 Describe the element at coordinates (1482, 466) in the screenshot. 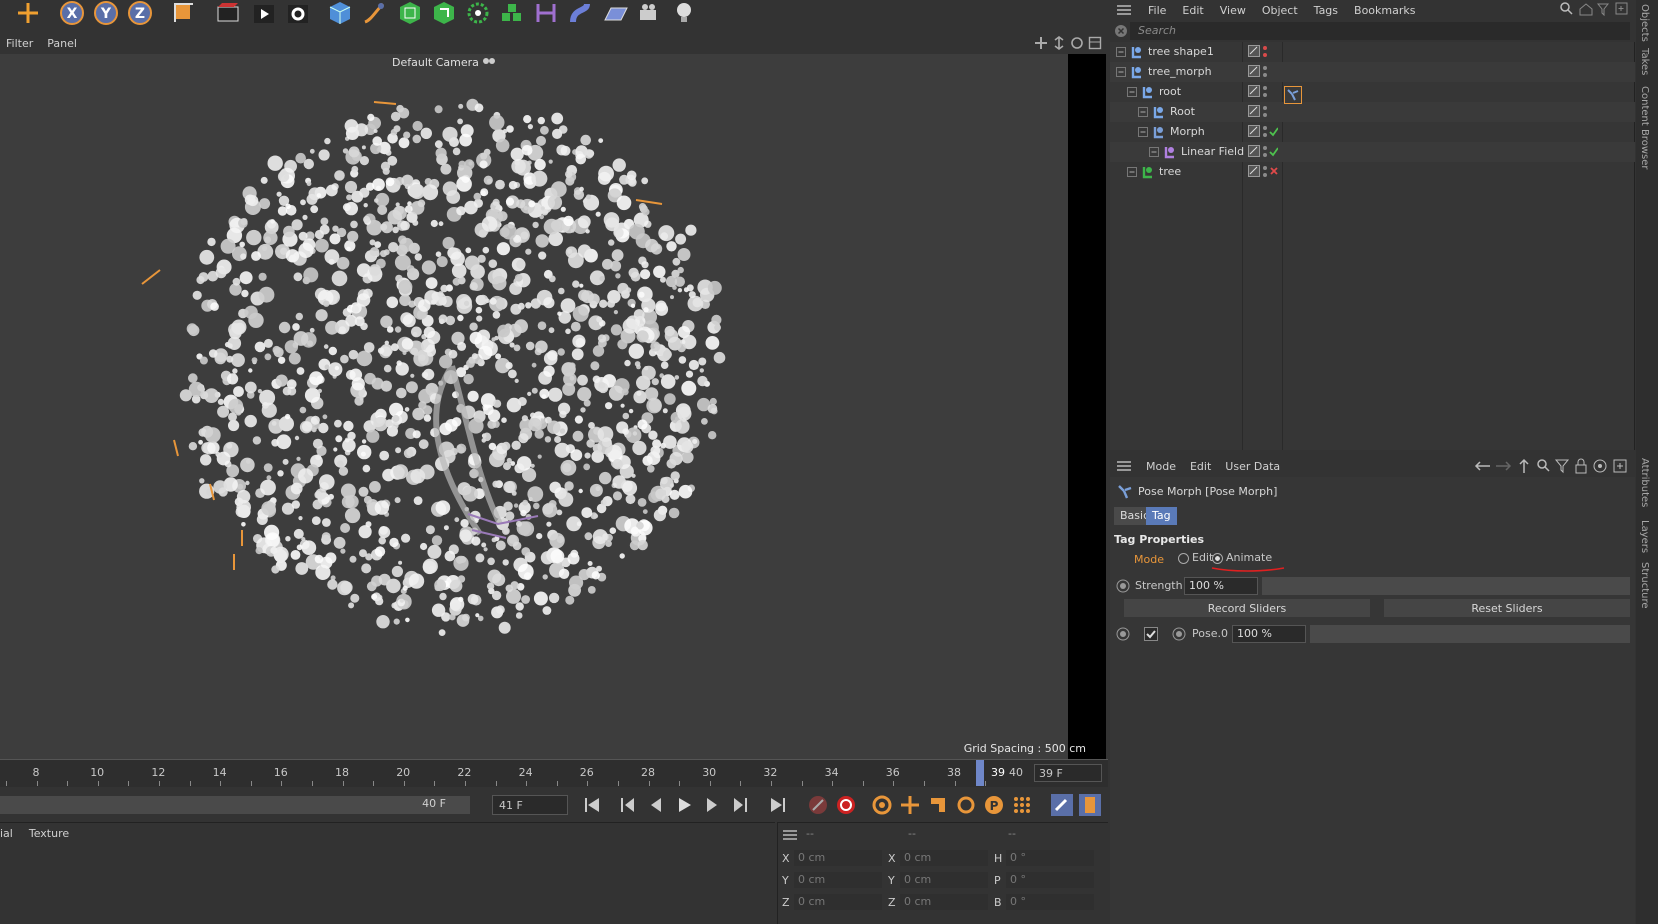

I see `back-arrow-icon` at that location.